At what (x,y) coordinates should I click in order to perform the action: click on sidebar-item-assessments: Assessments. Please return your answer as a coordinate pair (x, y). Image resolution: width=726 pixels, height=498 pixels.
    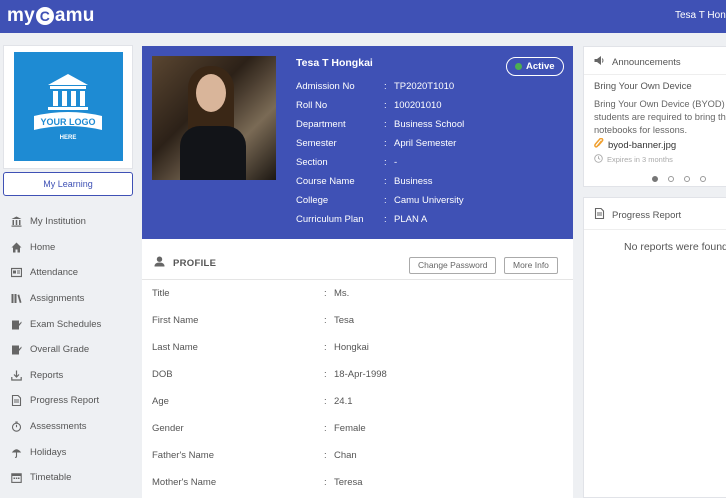
    Looking at the image, I should click on (71, 427).